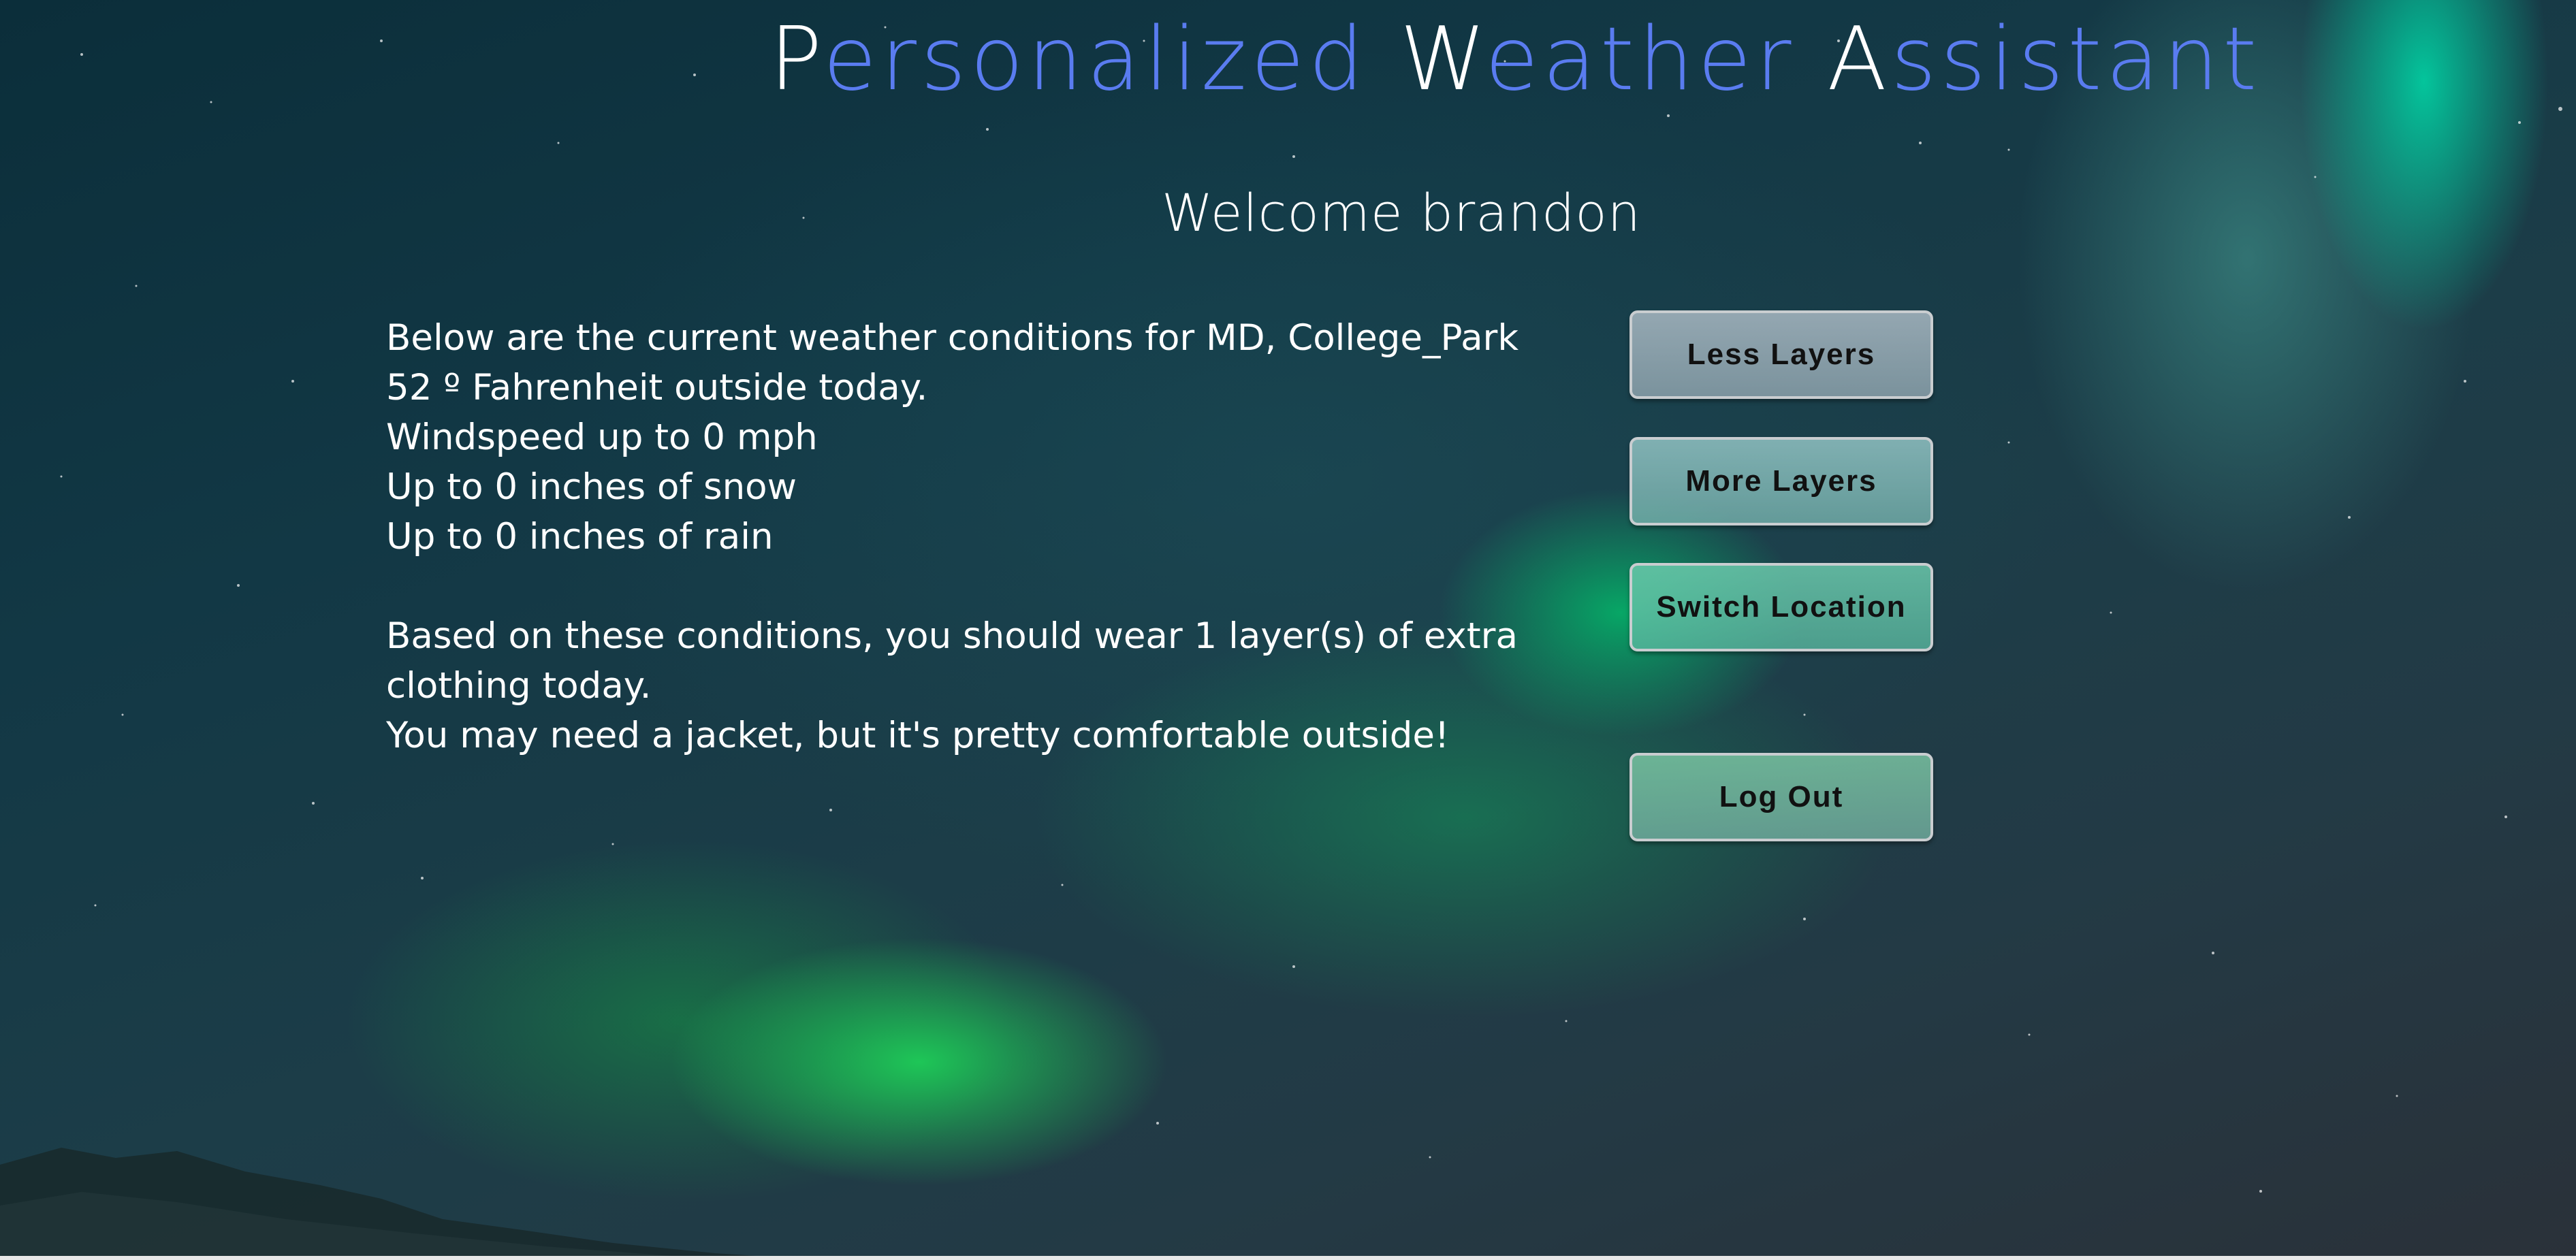 The height and width of the screenshot is (1260, 2576). What do you see at coordinates (1442, 60) in the screenshot?
I see `title-word-2-cap: W` at bounding box center [1442, 60].